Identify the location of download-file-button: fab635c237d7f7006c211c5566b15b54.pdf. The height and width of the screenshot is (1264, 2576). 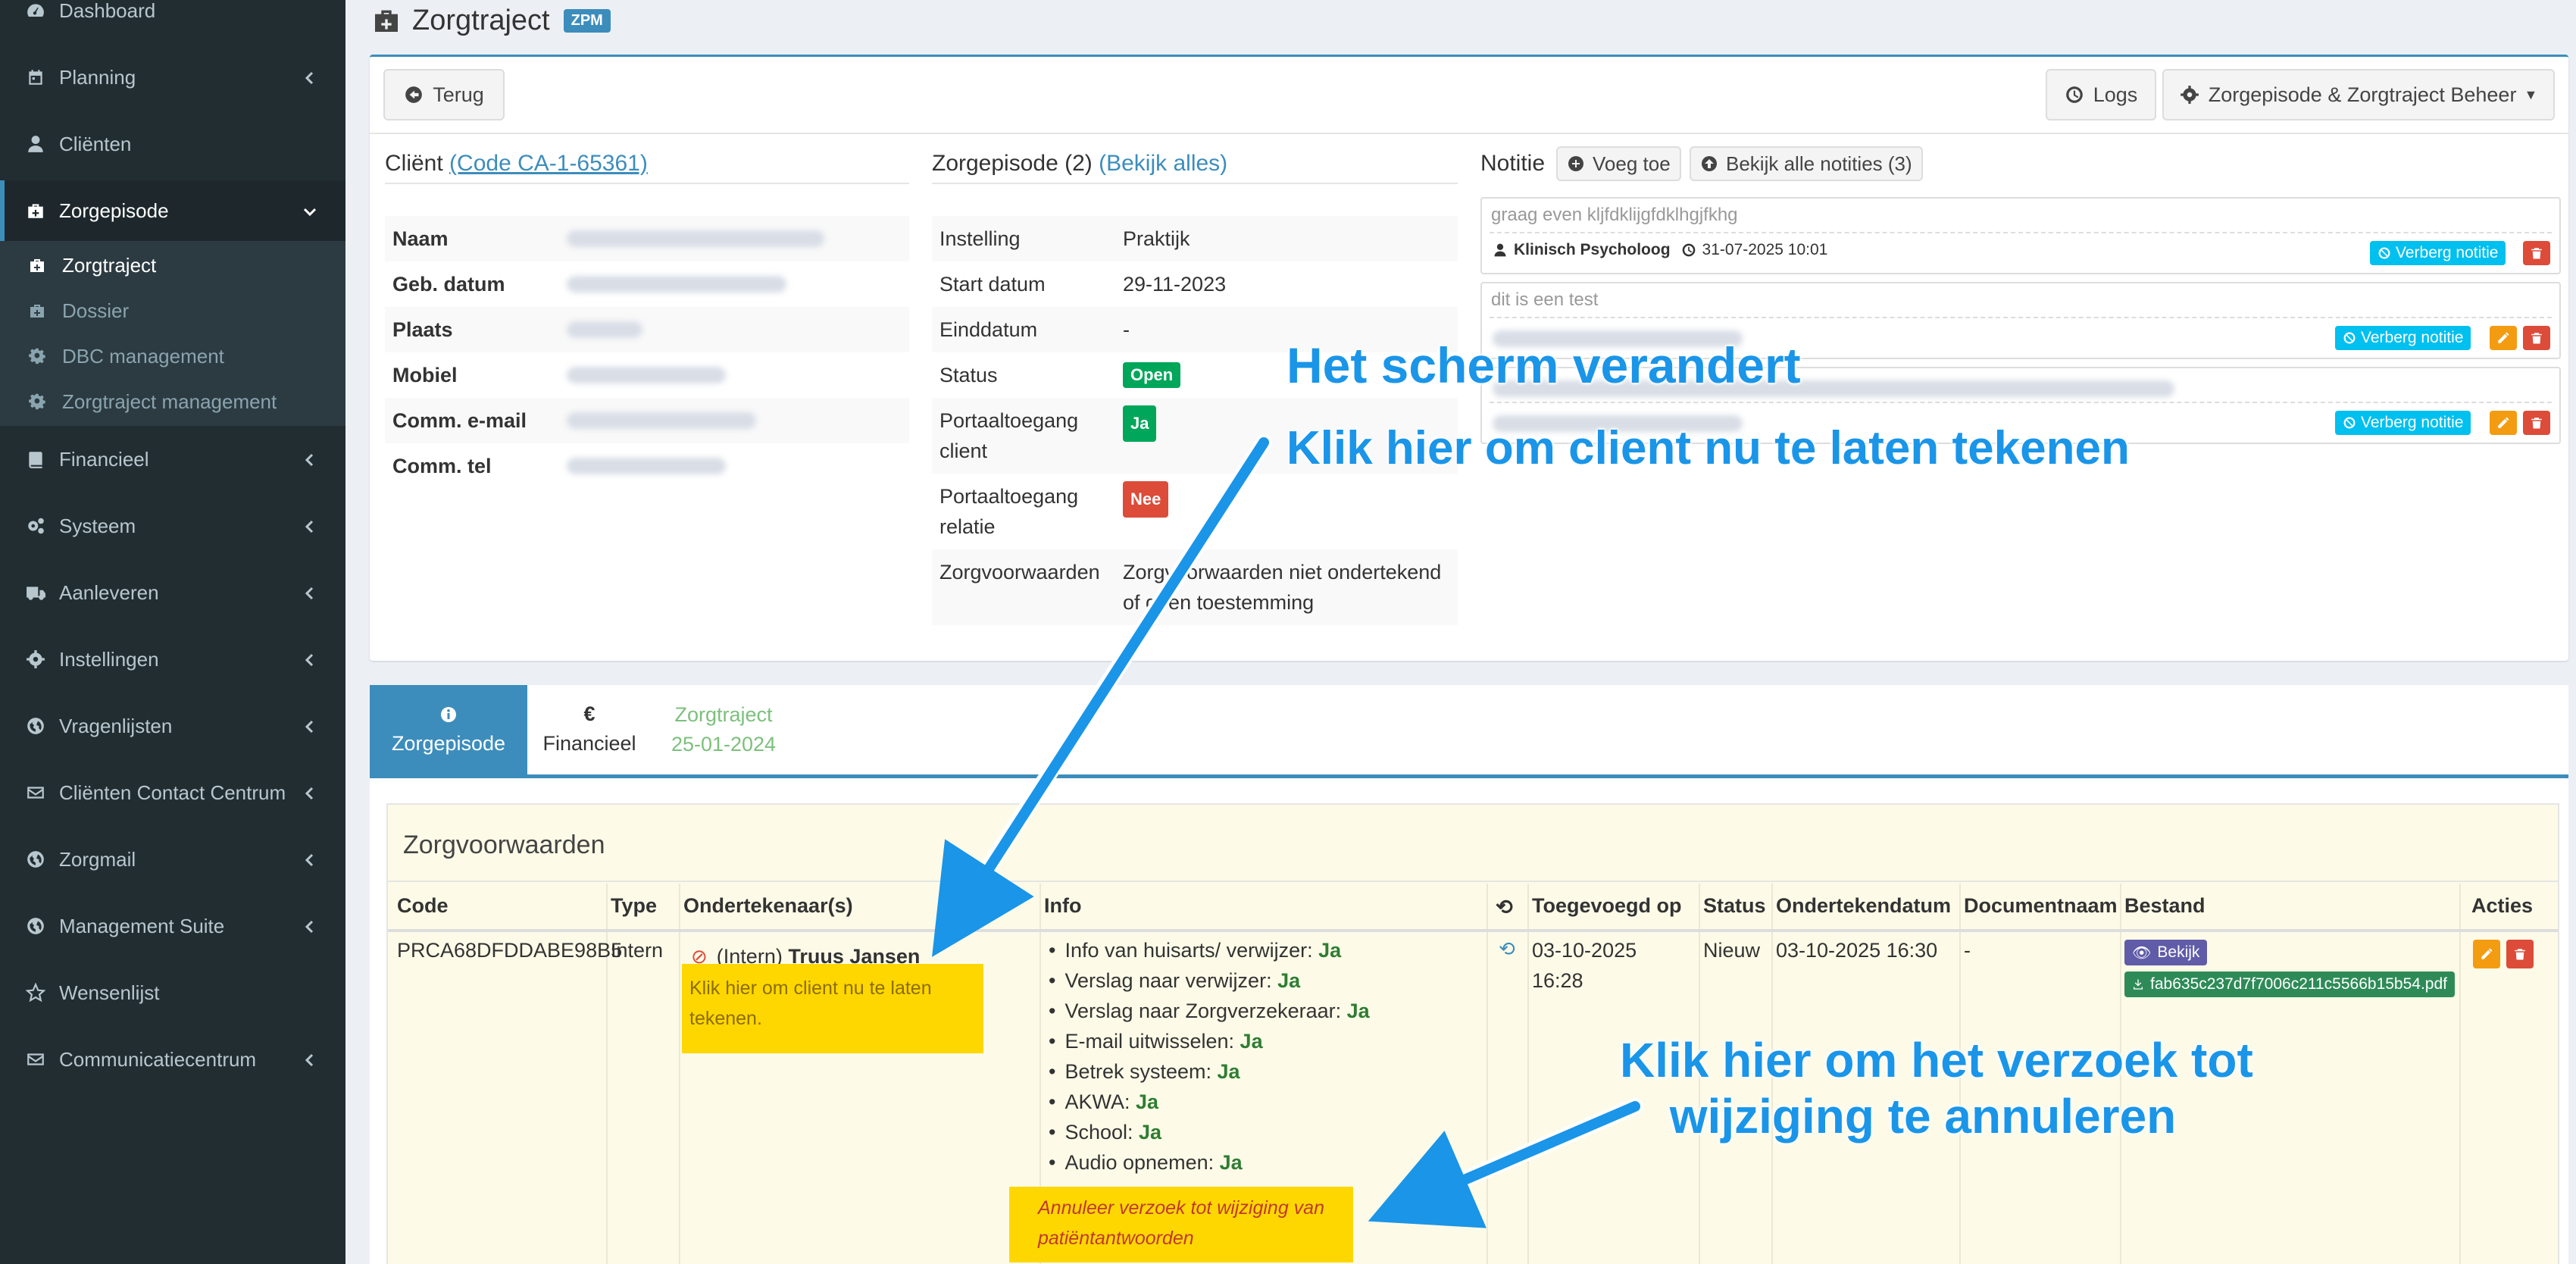
(2289, 984).